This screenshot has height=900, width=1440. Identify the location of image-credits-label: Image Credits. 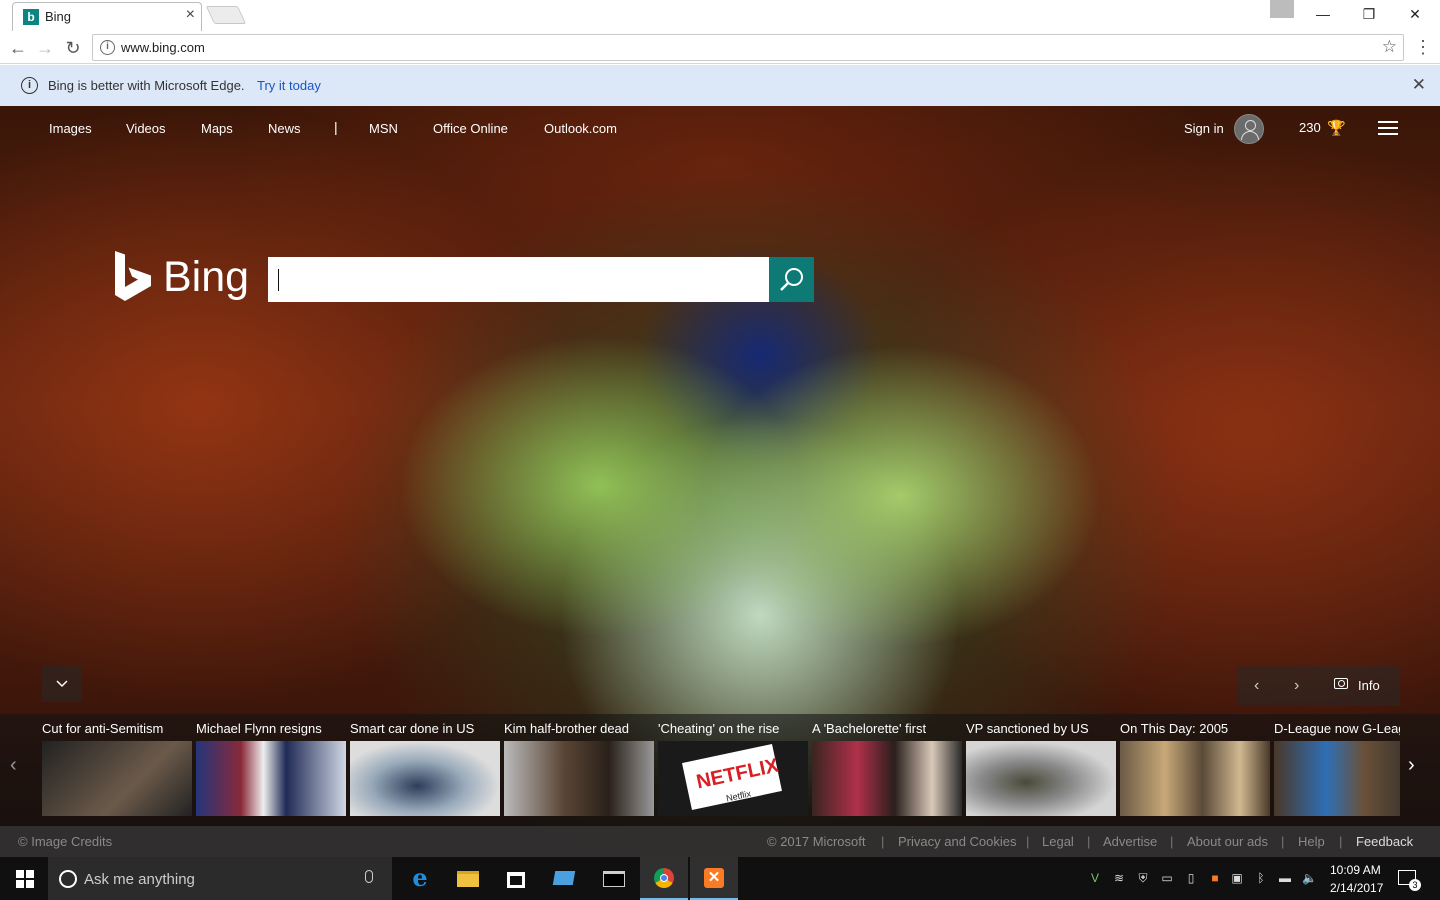
(72, 841).